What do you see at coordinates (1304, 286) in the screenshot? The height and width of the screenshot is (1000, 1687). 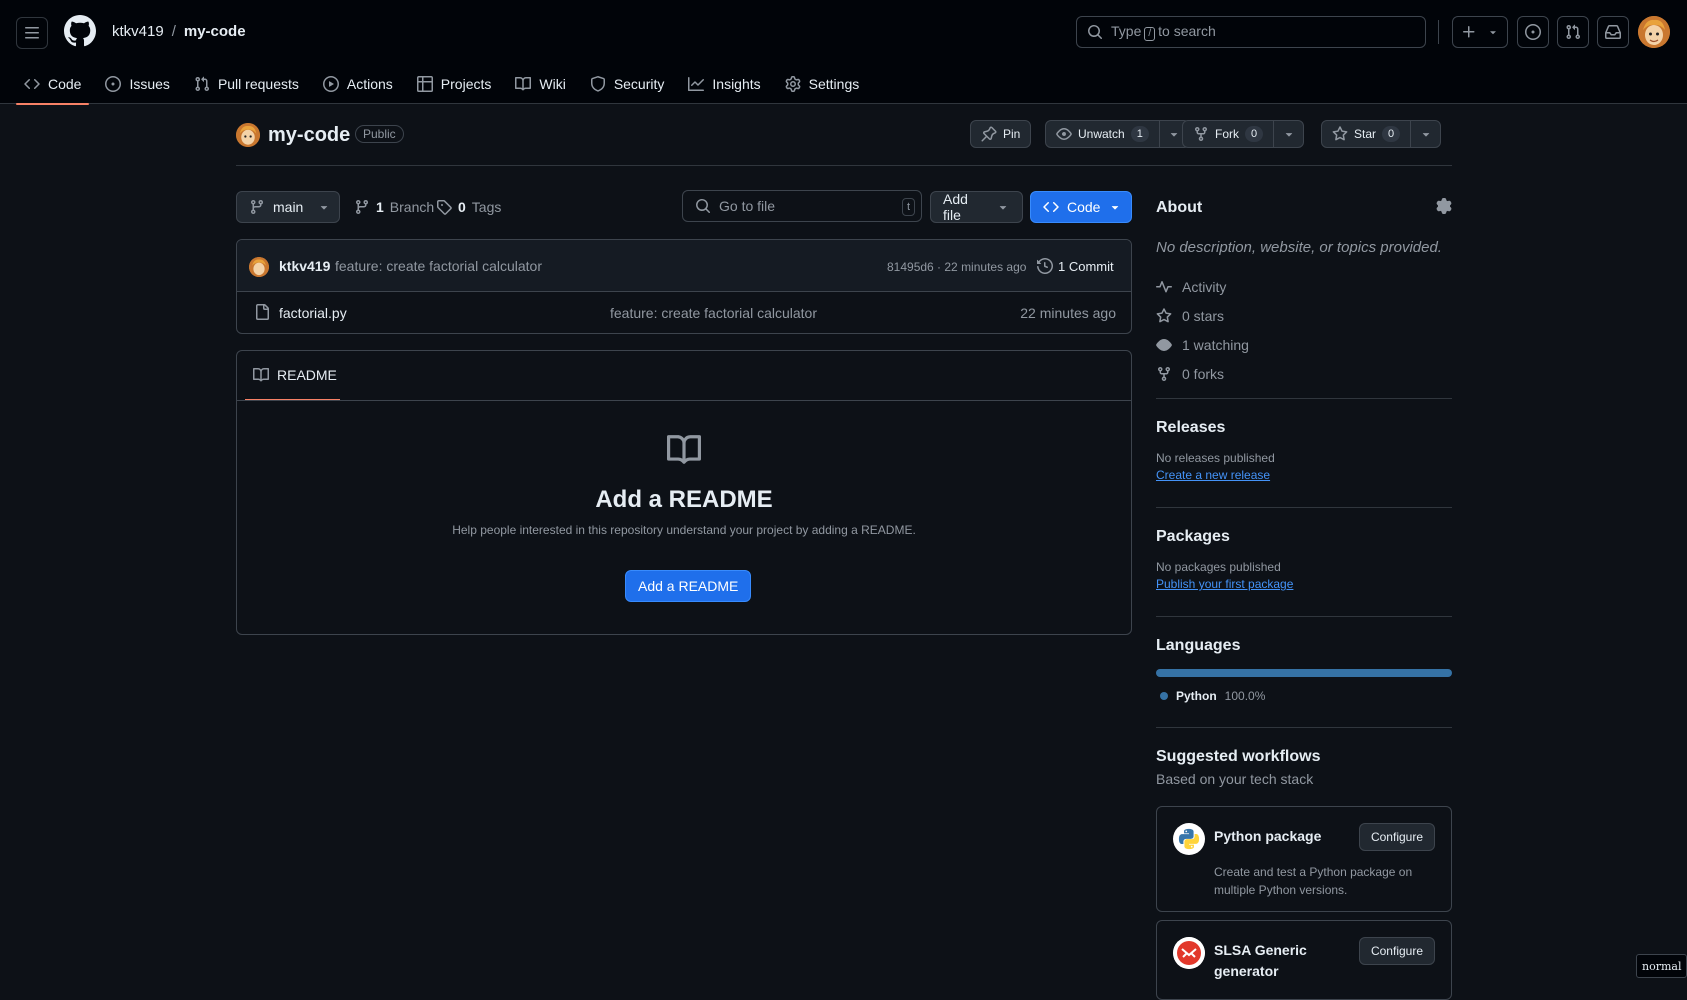 I see `activity-link: Activity` at bounding box center [1304, 286].